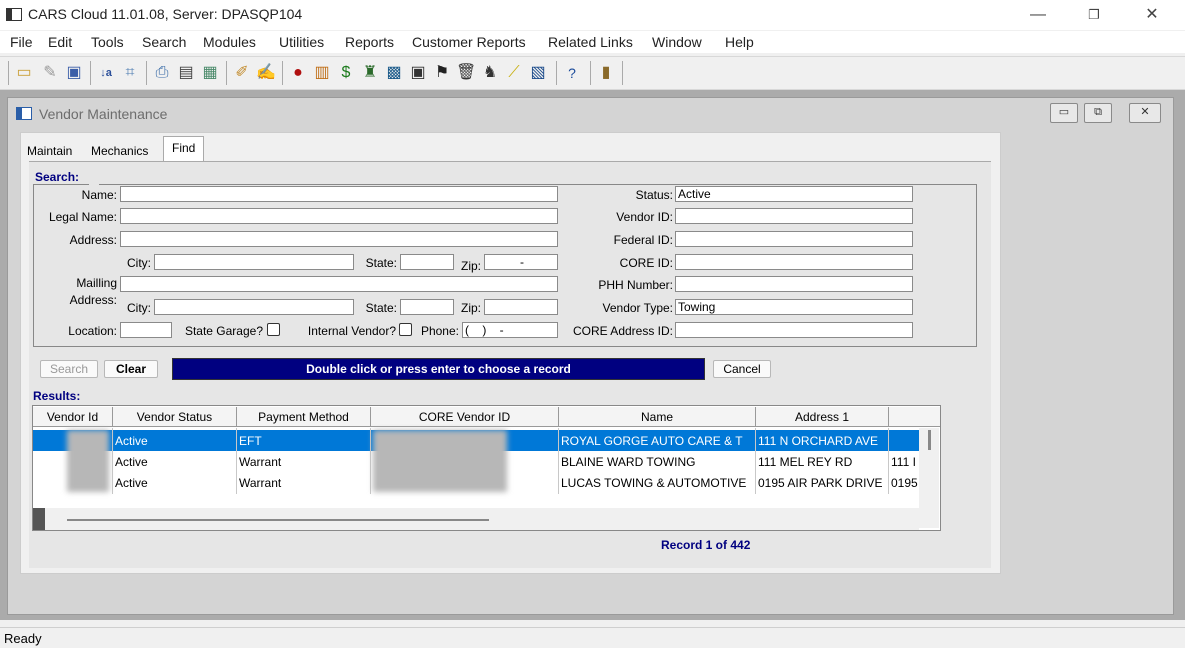 The image size is (1185, 648). What do you see at coordinates (521, 262) in the screenshot?
I see `zip-input: -` at bounding box center [521, 262].